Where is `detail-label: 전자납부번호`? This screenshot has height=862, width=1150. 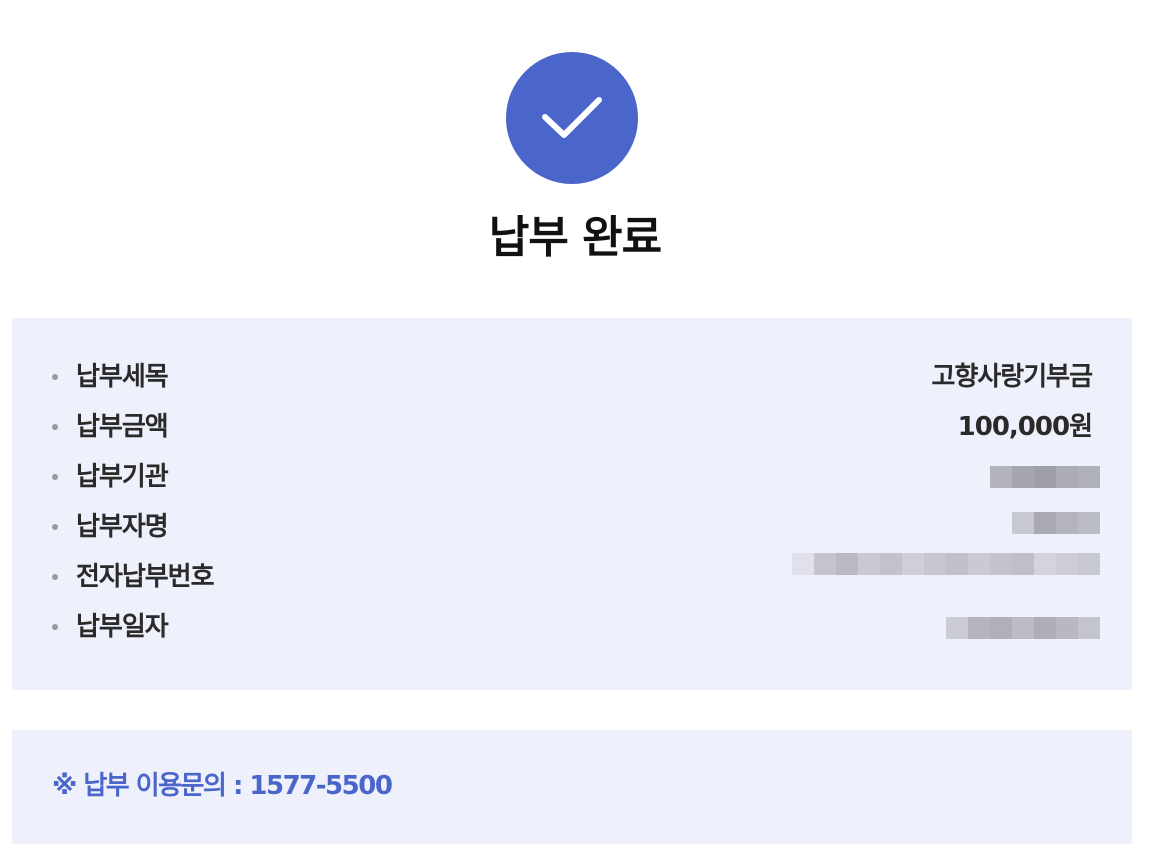
detail-label: 전자납부번호 is located at coordinates (145, 577).